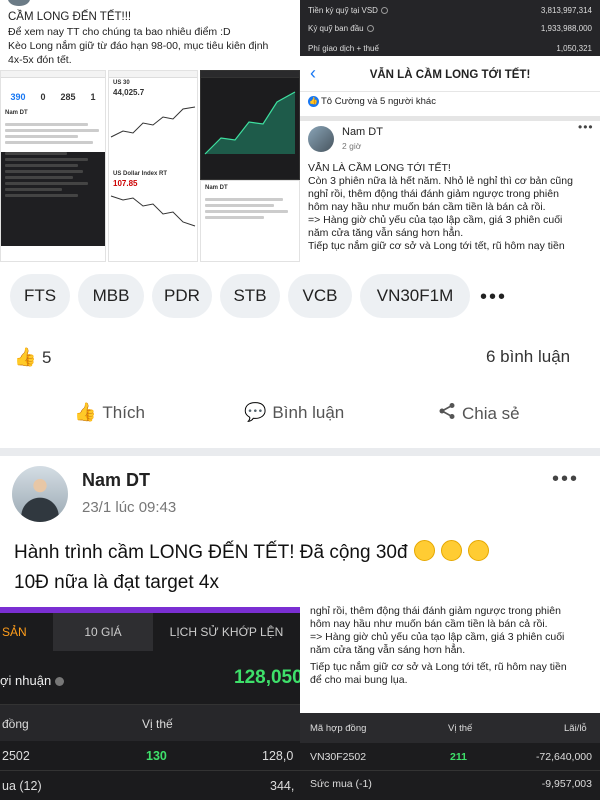  I want to click on mini-symbol: US 30, so click(121, 83).